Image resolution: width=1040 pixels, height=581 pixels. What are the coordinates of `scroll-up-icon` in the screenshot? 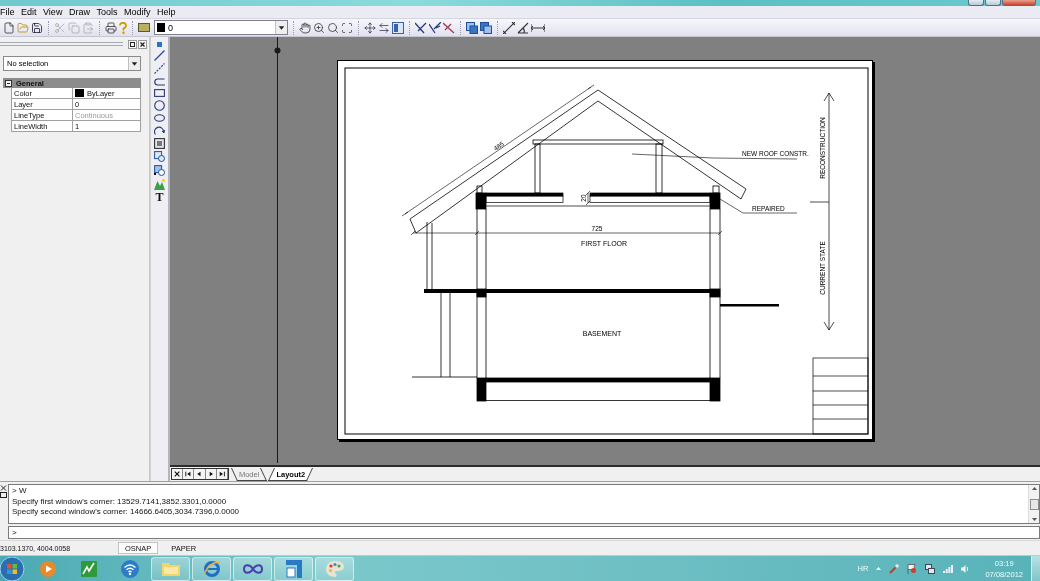 It's located at (1034, 488).